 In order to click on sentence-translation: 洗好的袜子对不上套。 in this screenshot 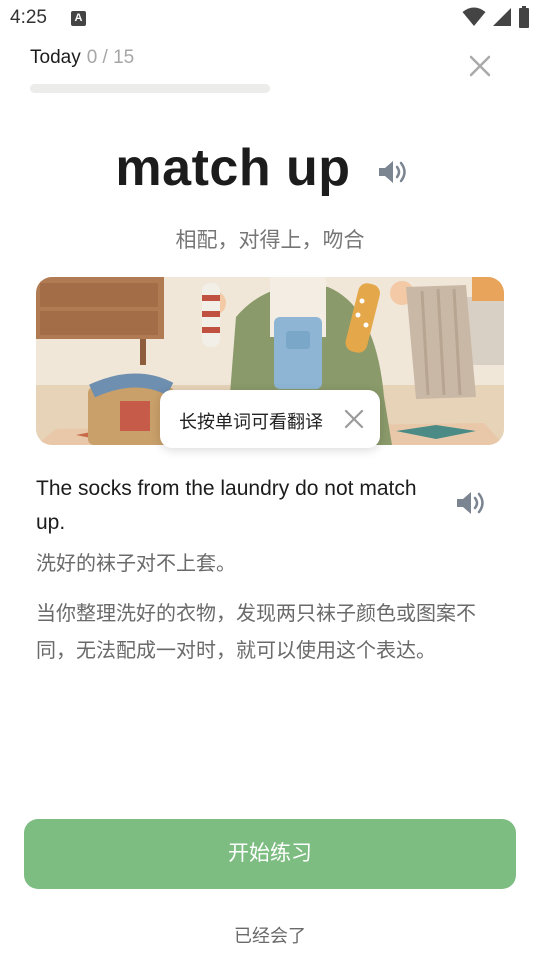, I will do `click(136, 564)`.